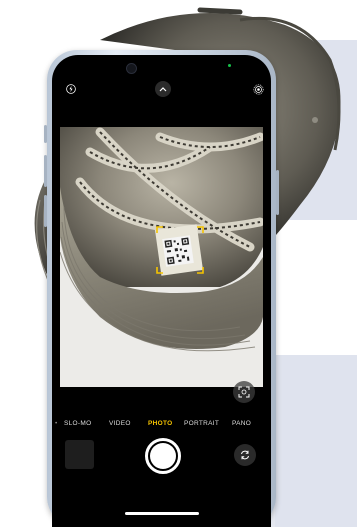  Describe the element at coordinates (258, 89) in the screenshot. I see `live-photo-icon` at that location.